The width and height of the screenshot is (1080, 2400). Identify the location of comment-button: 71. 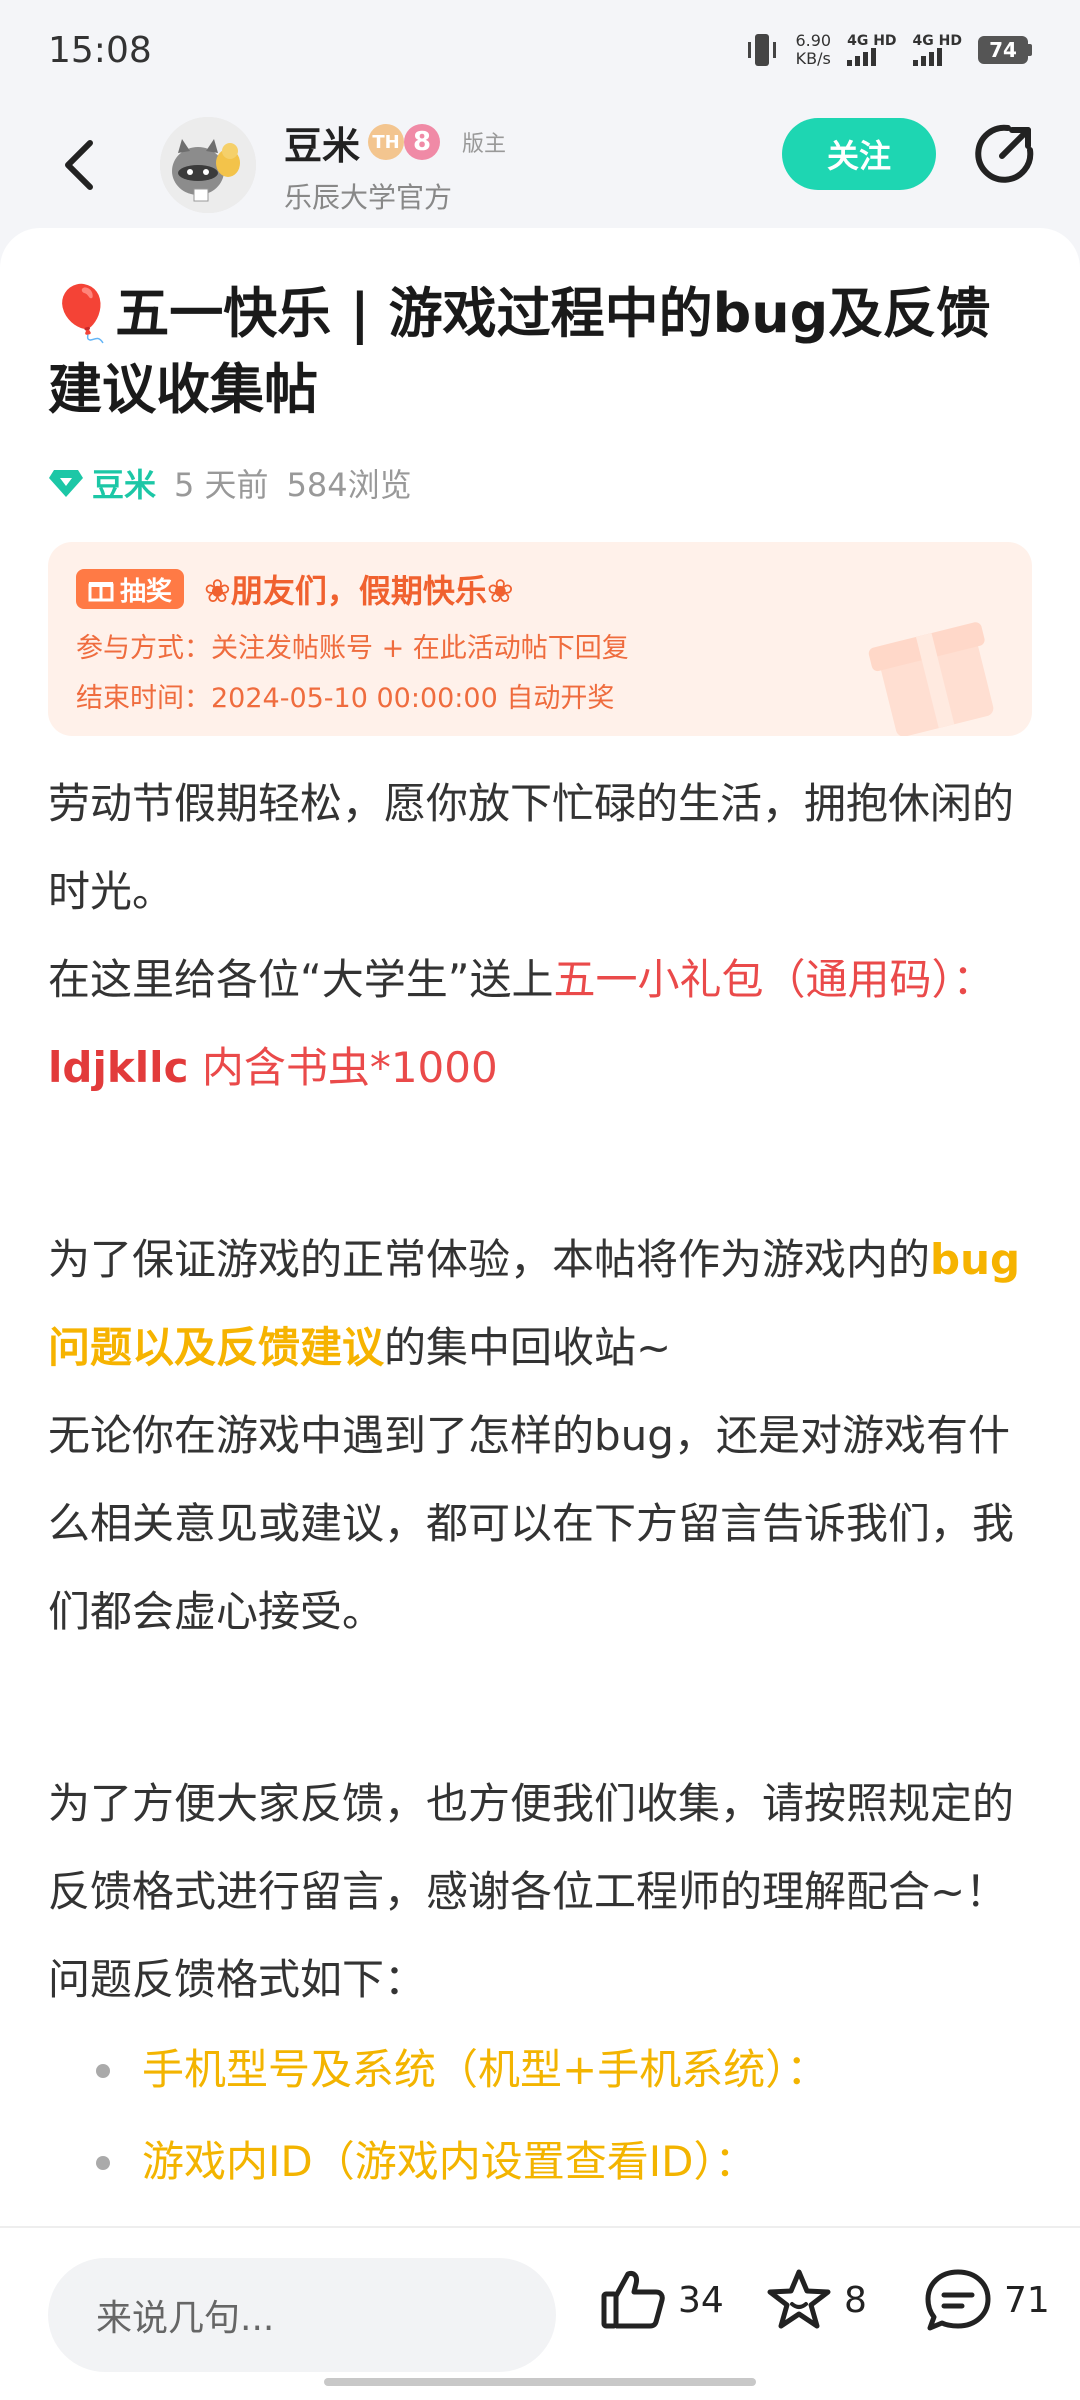
(987, 2300).